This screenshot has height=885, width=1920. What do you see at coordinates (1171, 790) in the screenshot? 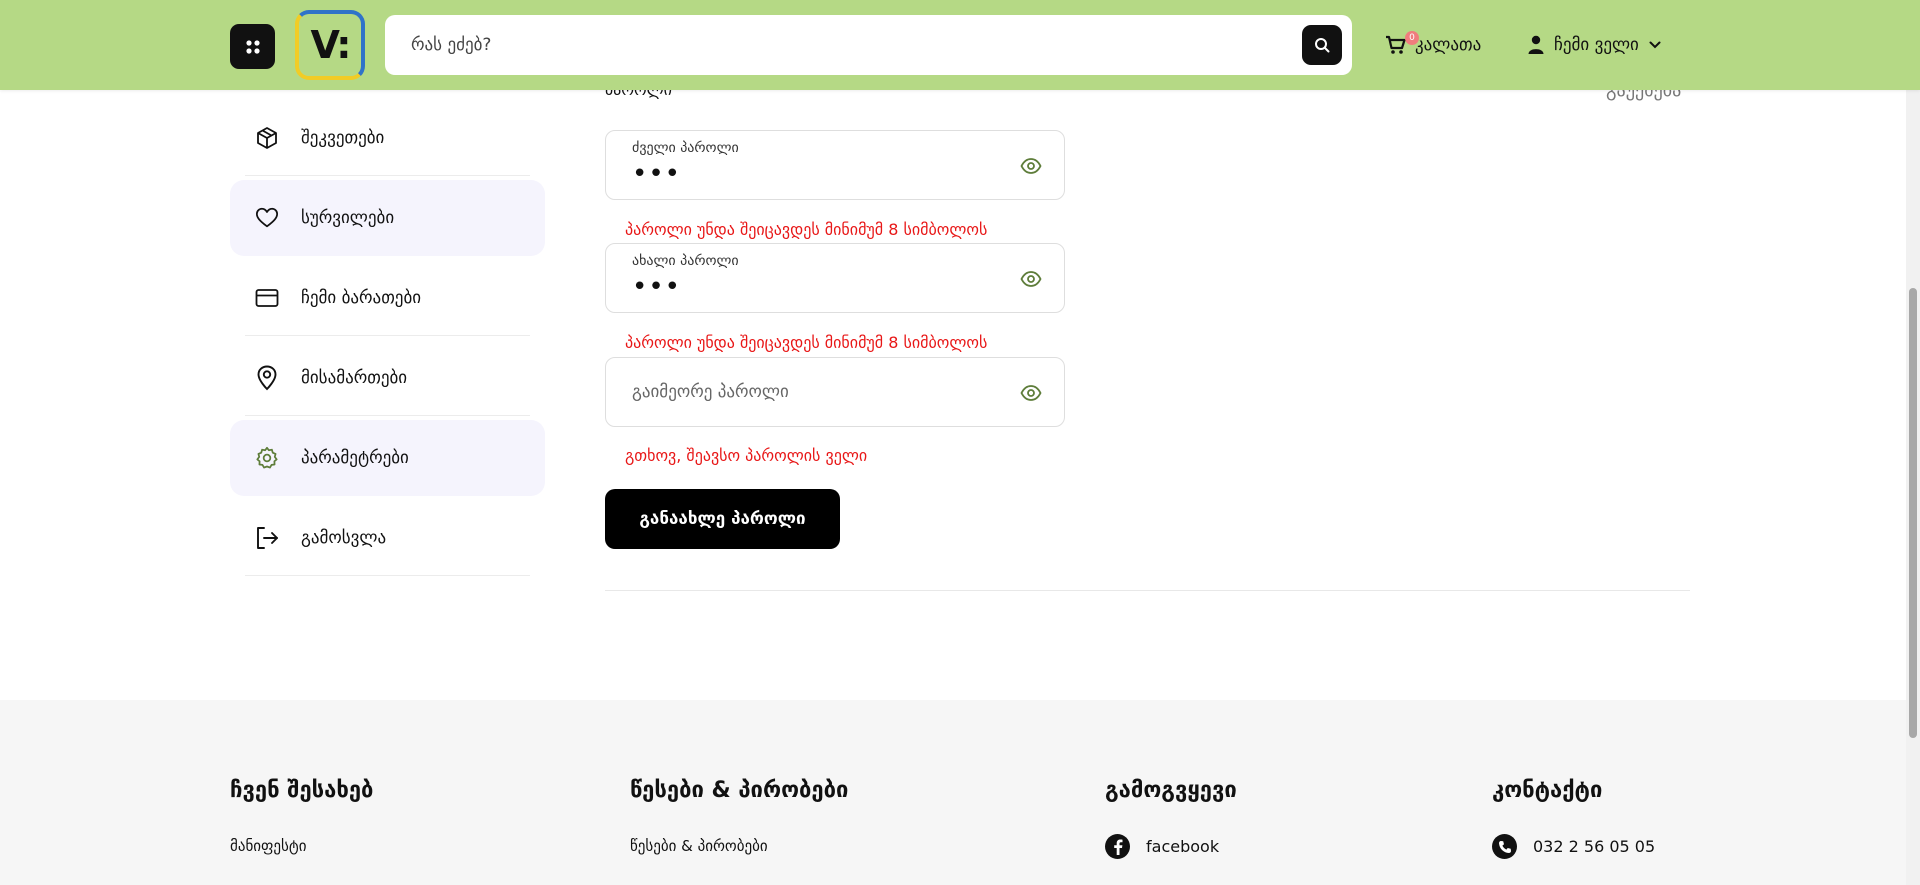
I see `footer-follow-title: გამოგვყევი` at bounding box center [1171, 790].